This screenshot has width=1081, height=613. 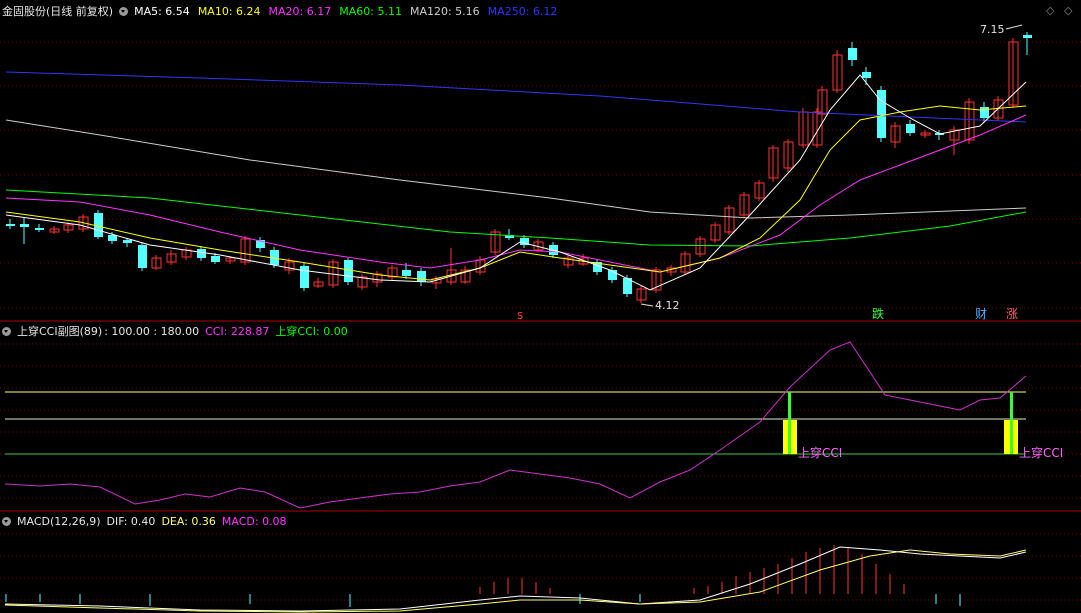 I want to click on low-price-label: 4.12, so click(x=667, y=305).